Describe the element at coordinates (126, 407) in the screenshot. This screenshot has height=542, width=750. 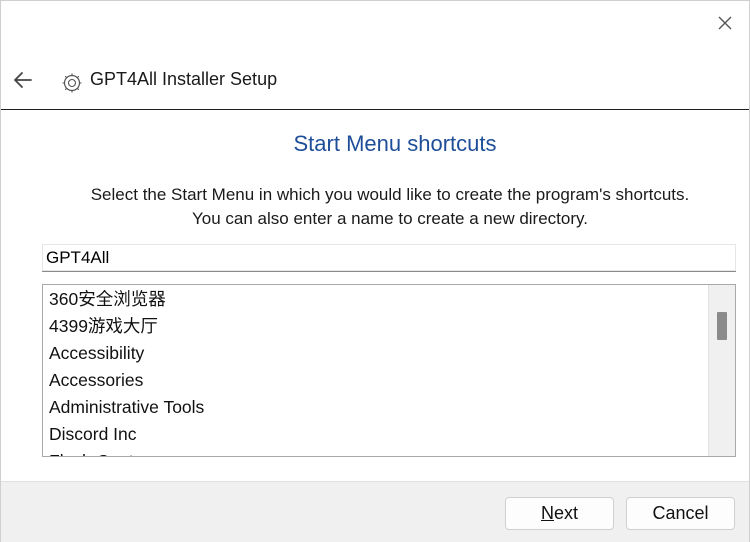
I see `list-item: Administrative Tools` at that location.